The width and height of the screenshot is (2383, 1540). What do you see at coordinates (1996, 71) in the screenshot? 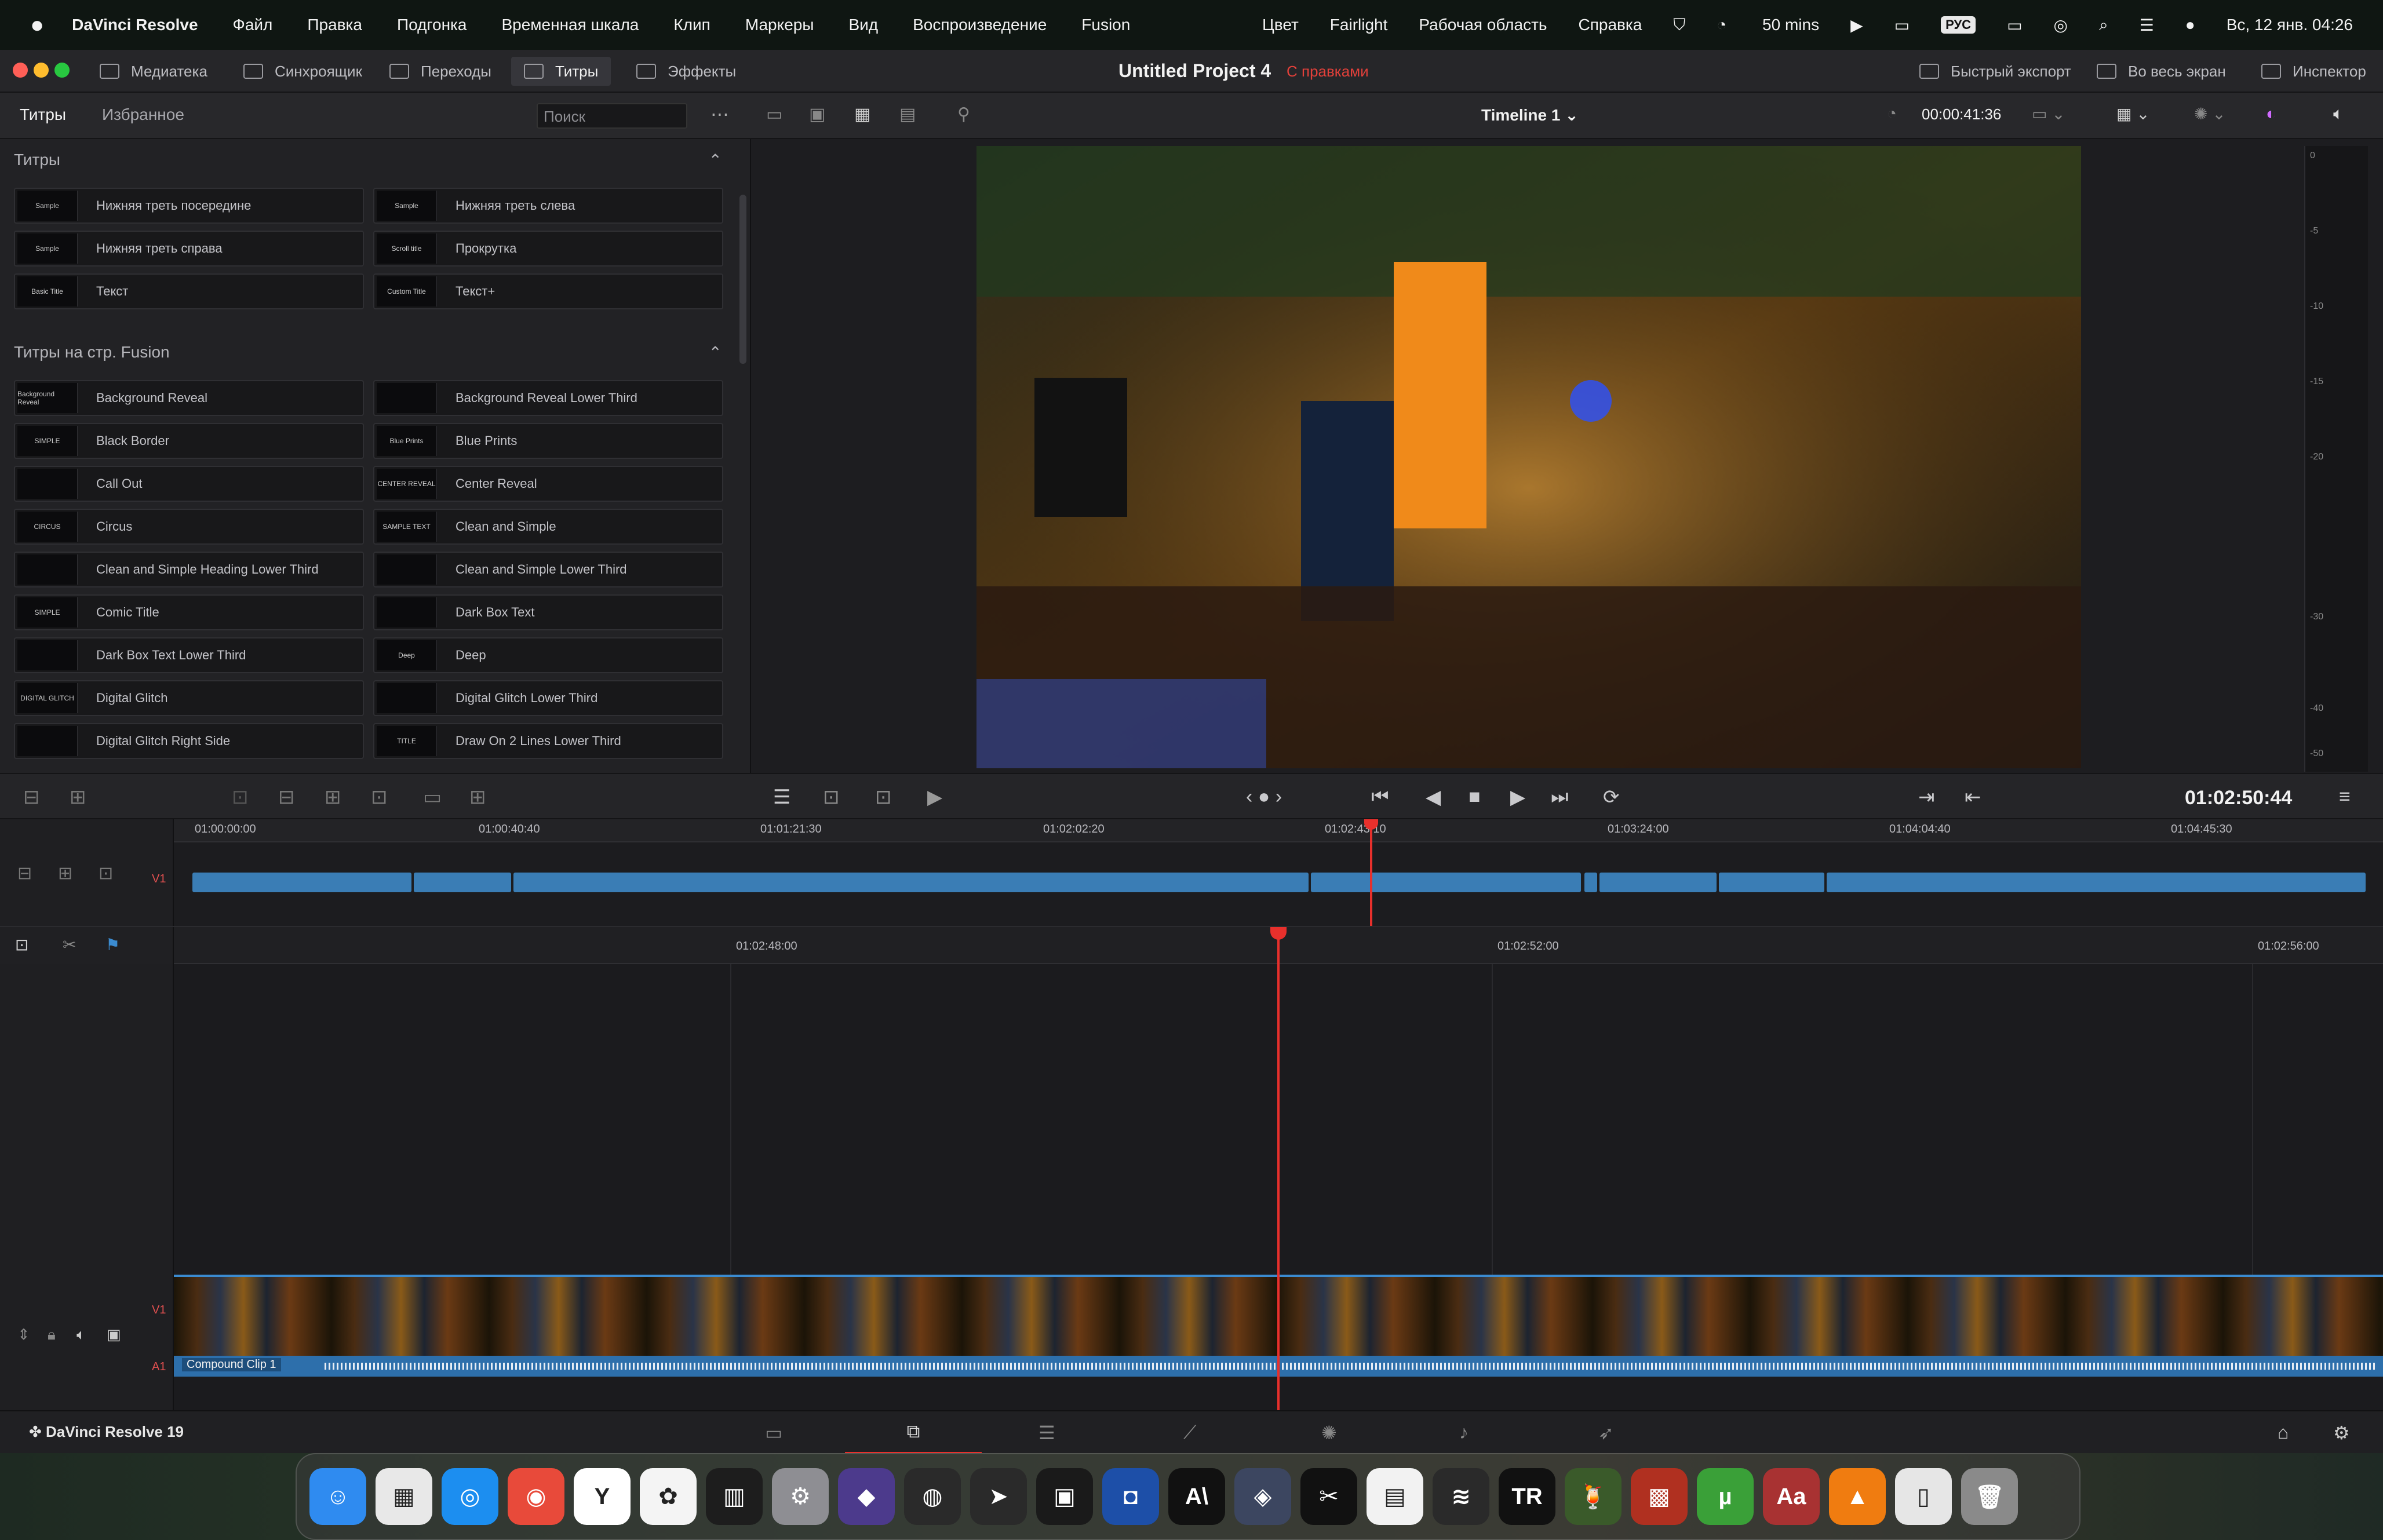
I see `quick-export-button: Быстрый экспорт` at bounding box center [1996, 71].